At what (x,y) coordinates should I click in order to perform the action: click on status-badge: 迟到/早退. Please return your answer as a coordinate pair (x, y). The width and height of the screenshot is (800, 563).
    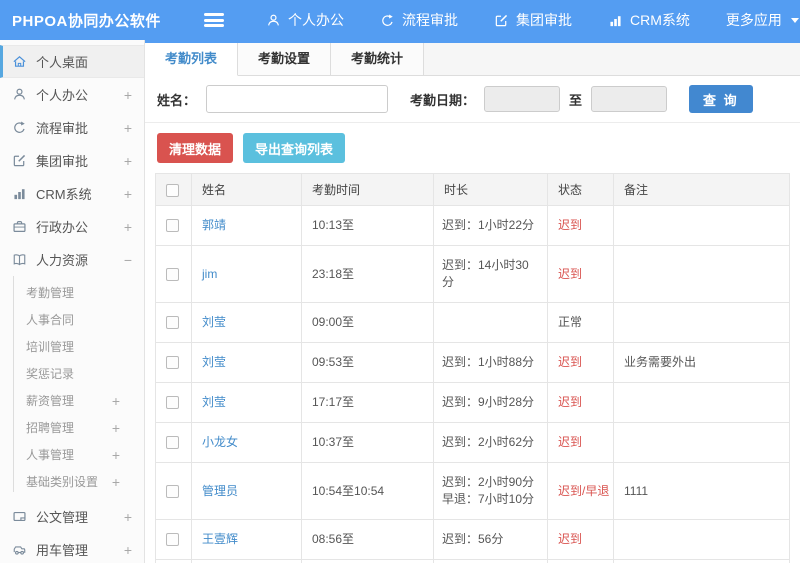
    Looking at the image, I should click on (584, 490).